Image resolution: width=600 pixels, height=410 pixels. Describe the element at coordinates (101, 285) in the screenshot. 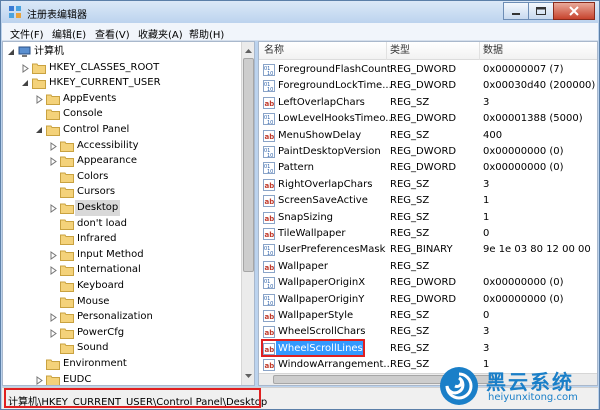

I see `tree-label: Keyboard` at that location.